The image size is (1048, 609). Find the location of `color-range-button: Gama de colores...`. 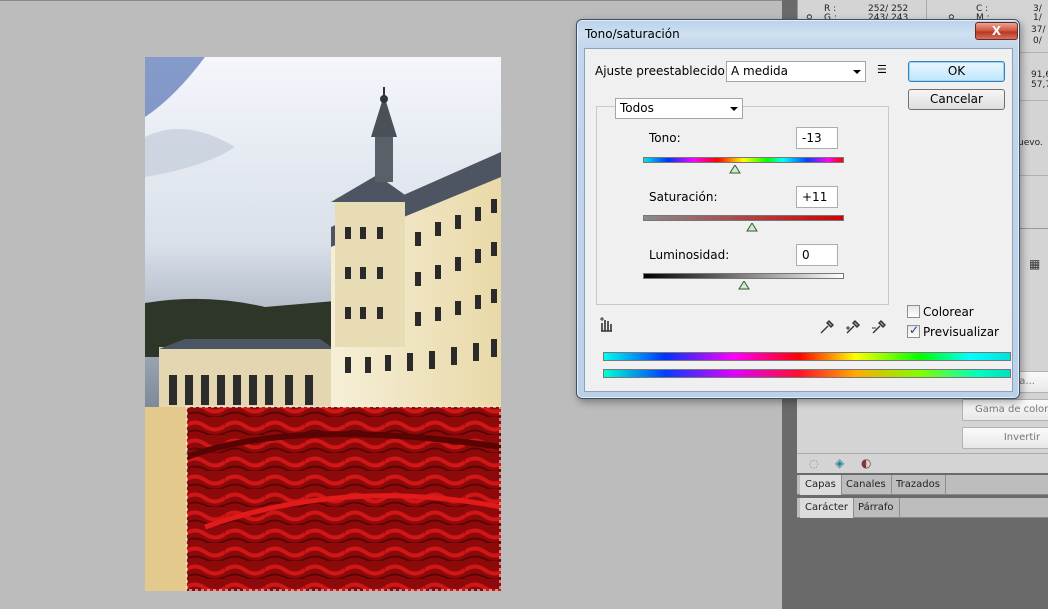

color-range-button: Gama de colores... is located at coordinates (1005, 410).